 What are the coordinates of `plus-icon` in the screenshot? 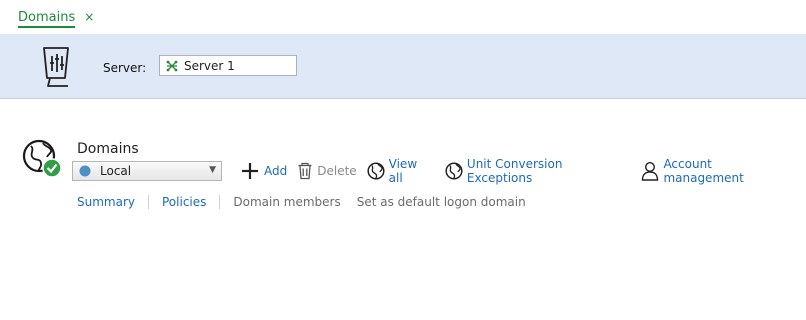 It's located at (250, 171).